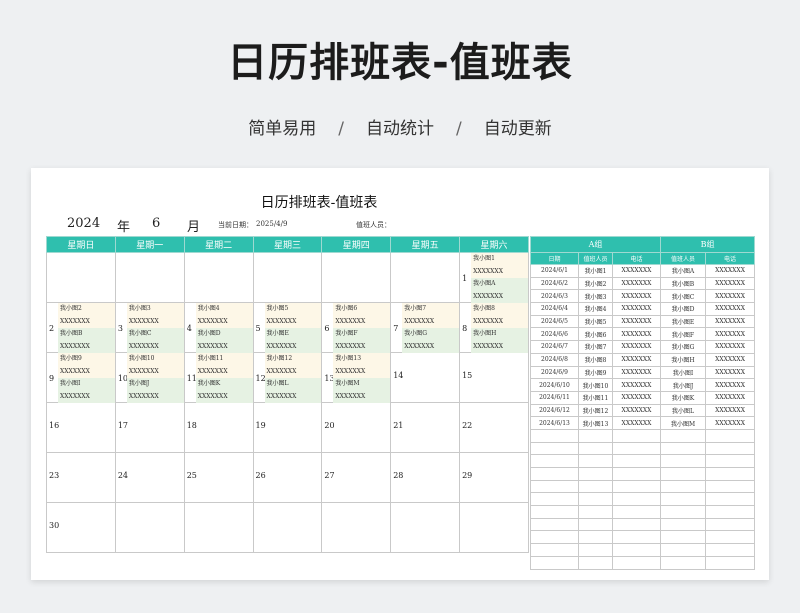 The height and width of the screenshot is (613, 800). Describe the element at coordinates (683, 385) in the screenshot. I see `roster-cell: 我小图J` at that location.